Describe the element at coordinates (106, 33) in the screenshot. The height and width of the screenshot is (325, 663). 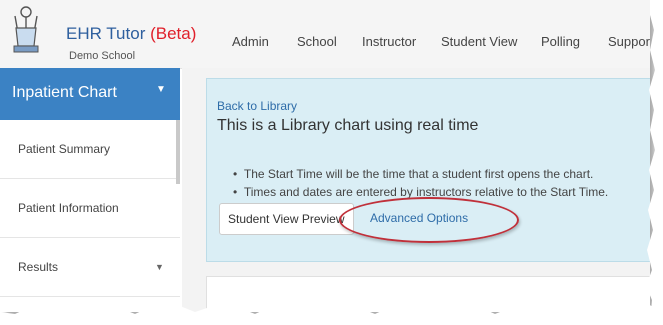
I see `brand-name: EHR Tutor` at that location.